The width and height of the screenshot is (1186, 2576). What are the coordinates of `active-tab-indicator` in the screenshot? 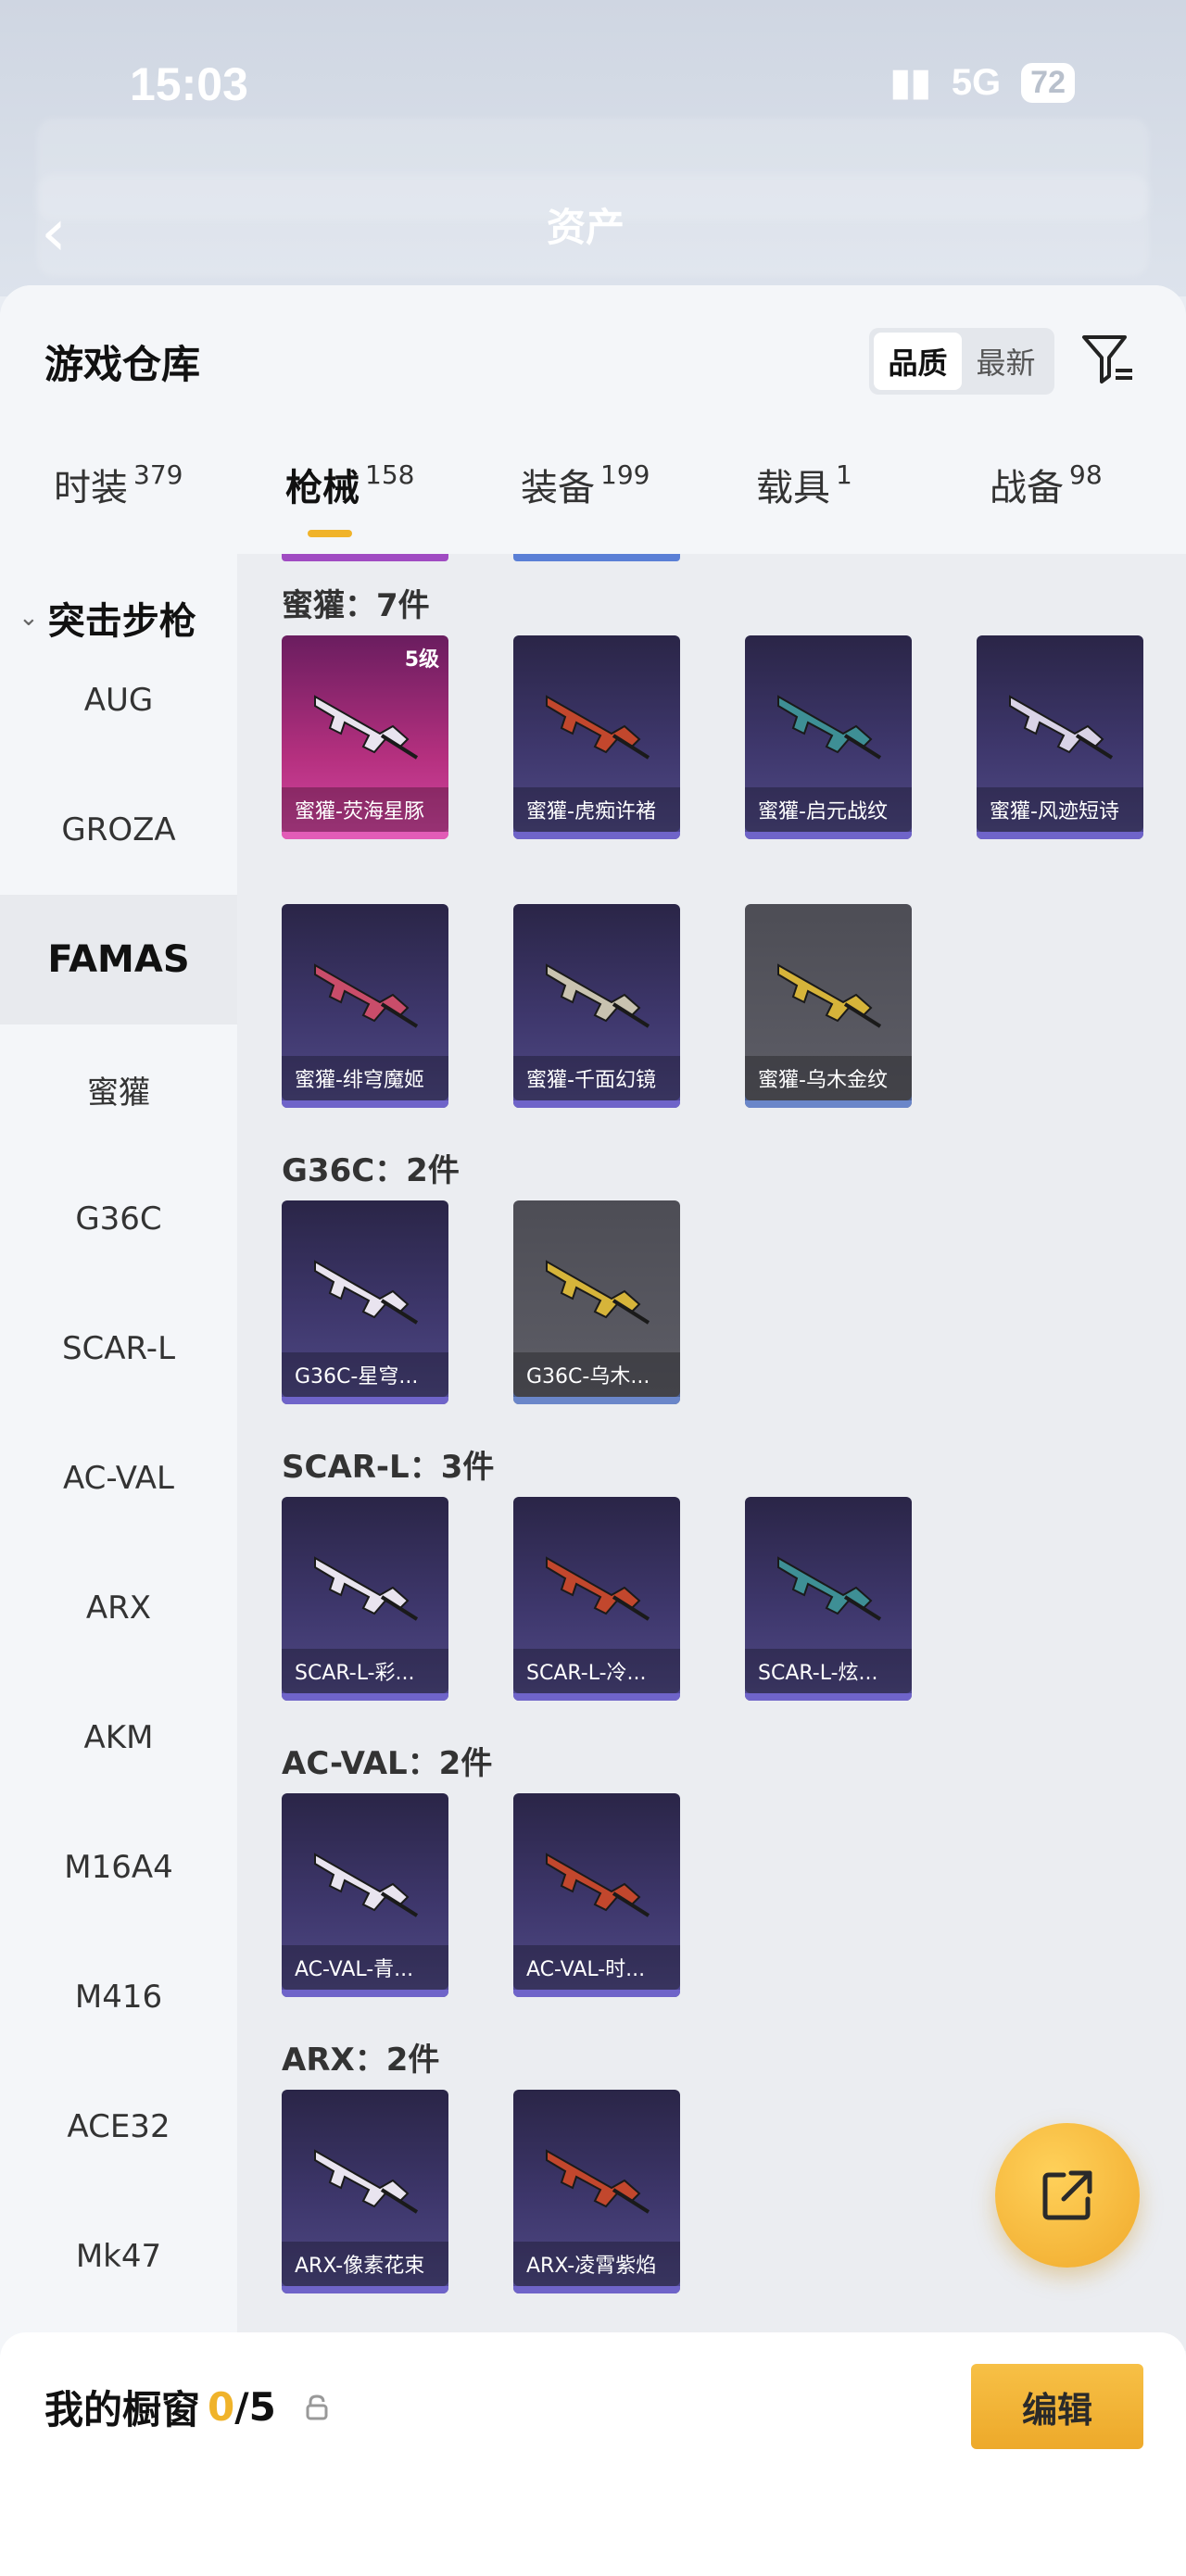 It's located at (330, 533).